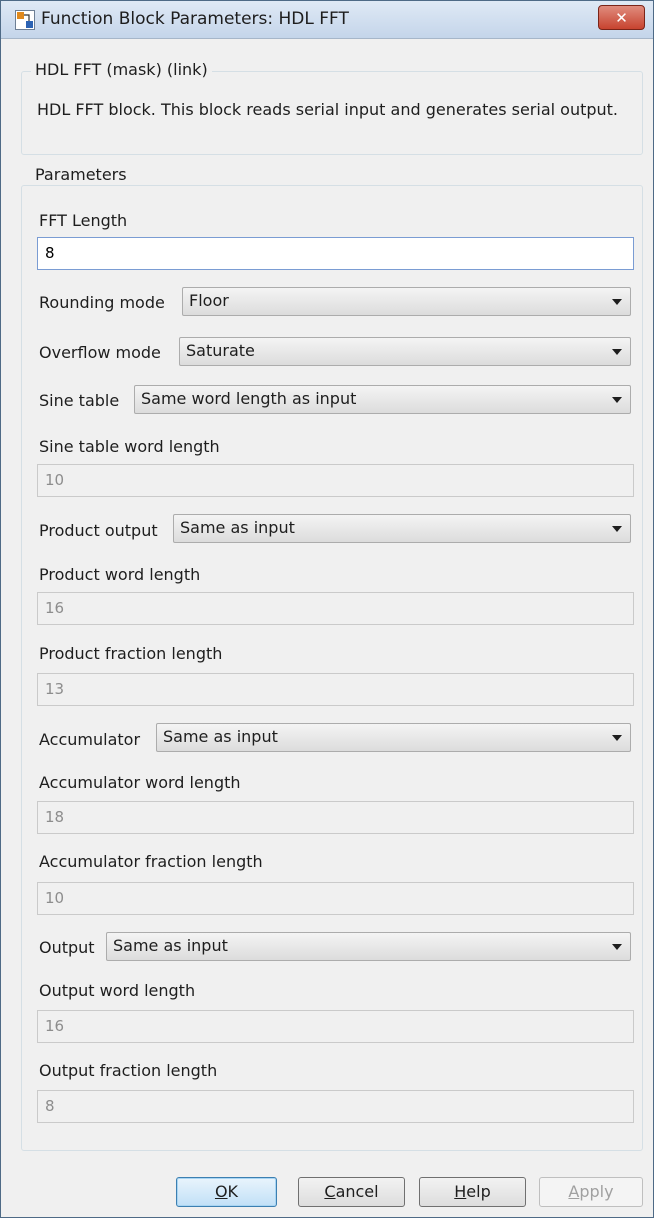 This screenshot has width=656, height=1220. I want to click on apply-button: Apply, so click(591, 1192).